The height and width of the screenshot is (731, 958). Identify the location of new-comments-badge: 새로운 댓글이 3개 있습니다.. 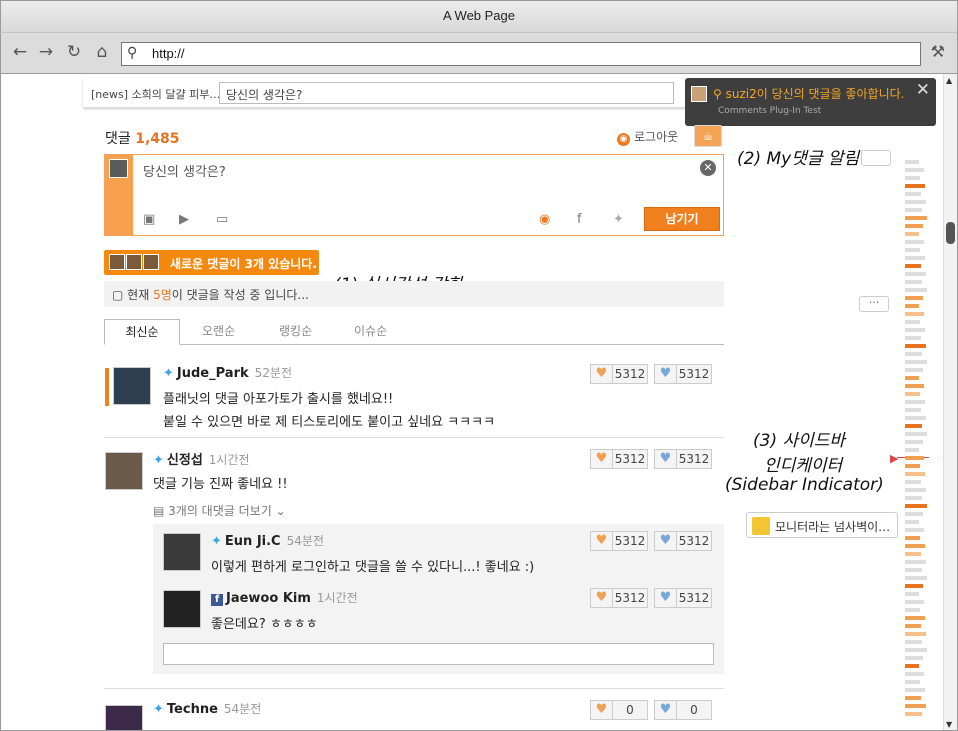
(211, 262).